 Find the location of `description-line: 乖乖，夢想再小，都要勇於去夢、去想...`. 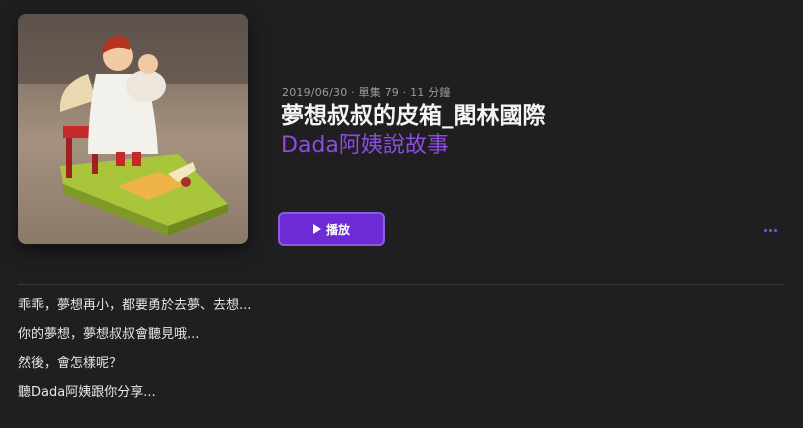

description-line: 乖乖，夢想再小，都要勇於去夢、去想... is located at coordinates (135, 305).